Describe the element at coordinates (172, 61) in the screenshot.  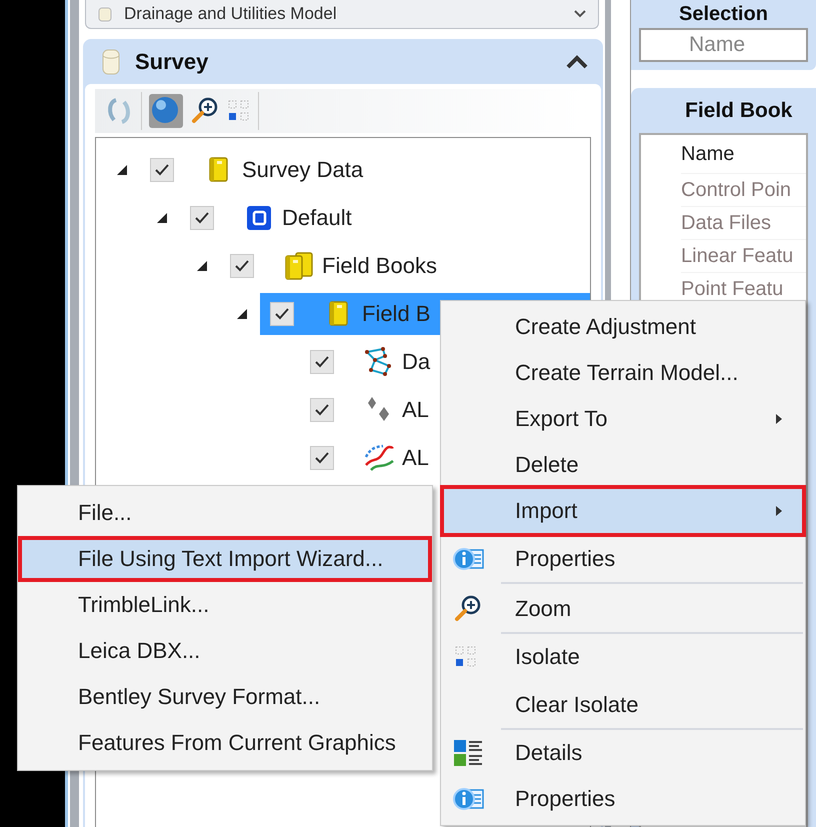
I see `panel-title: Survey` at that location.